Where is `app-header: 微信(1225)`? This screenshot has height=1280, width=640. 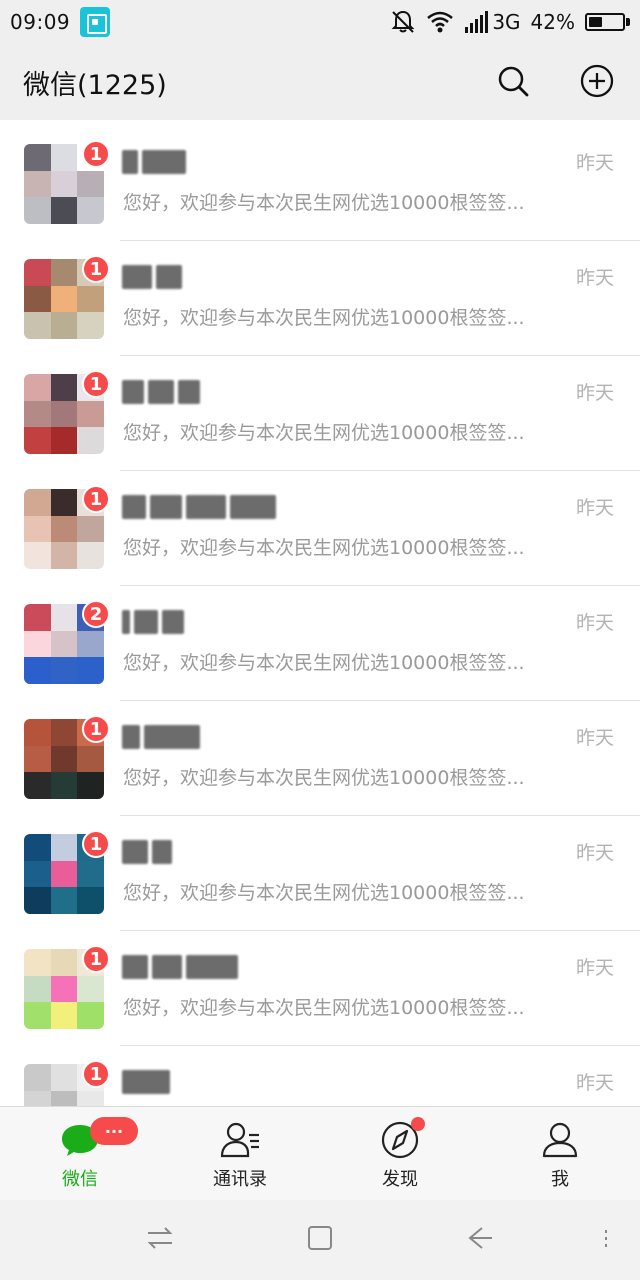
app-header: 微信(1225) is located at coordinates (320, 82).